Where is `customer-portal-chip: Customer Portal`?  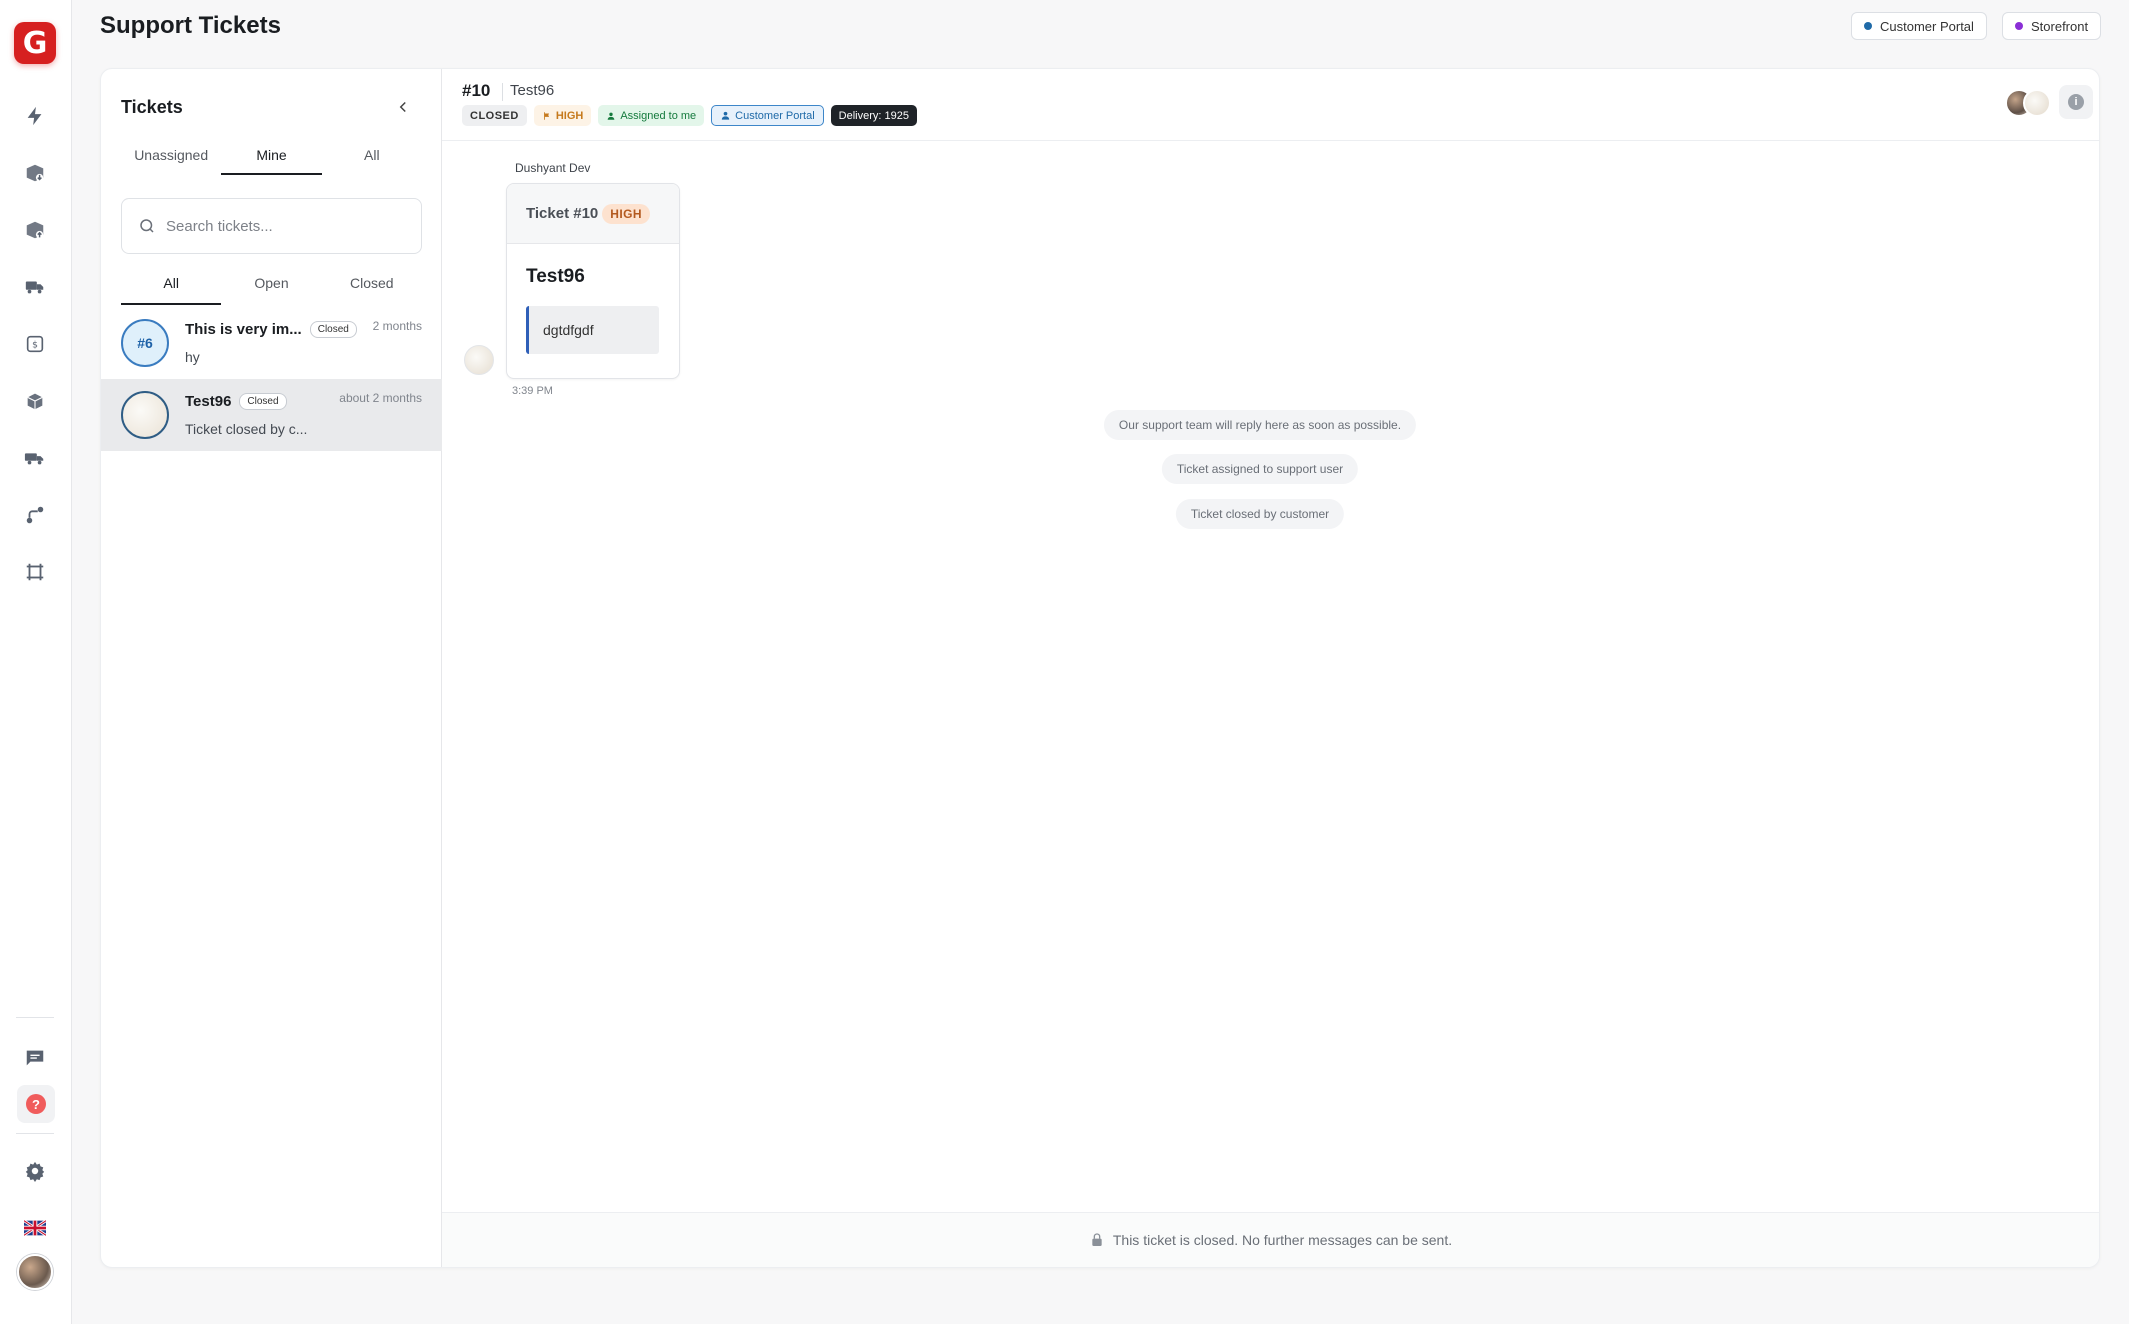
customer-portal-chip: Customer Portal is located at coordinates (1919, 26).